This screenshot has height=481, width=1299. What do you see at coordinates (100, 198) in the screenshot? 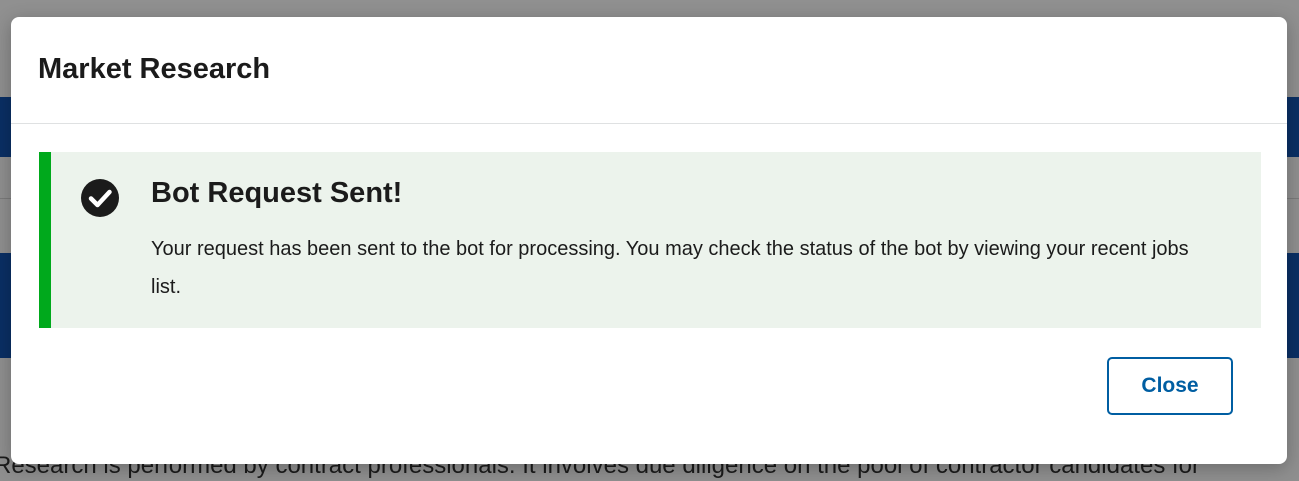
I see `check-circle-icon` at bounding box center [100, 198].